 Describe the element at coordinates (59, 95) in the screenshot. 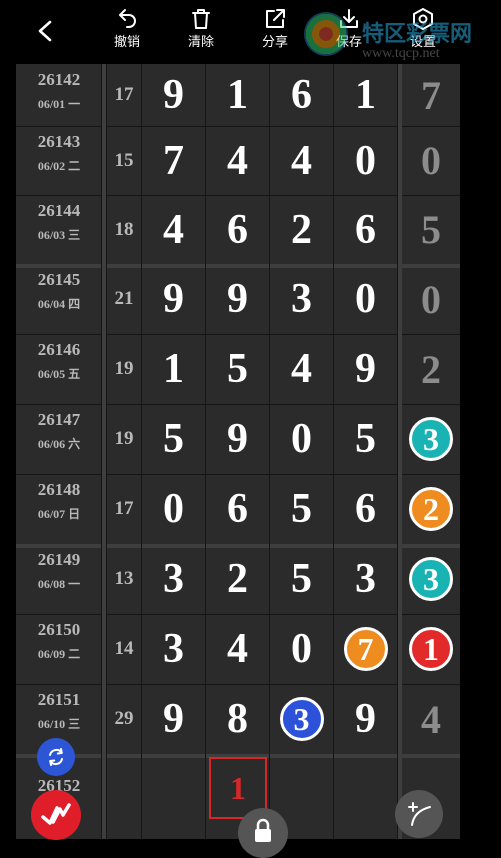

I see `issue-cell: 26142 06/01 一` at that location.